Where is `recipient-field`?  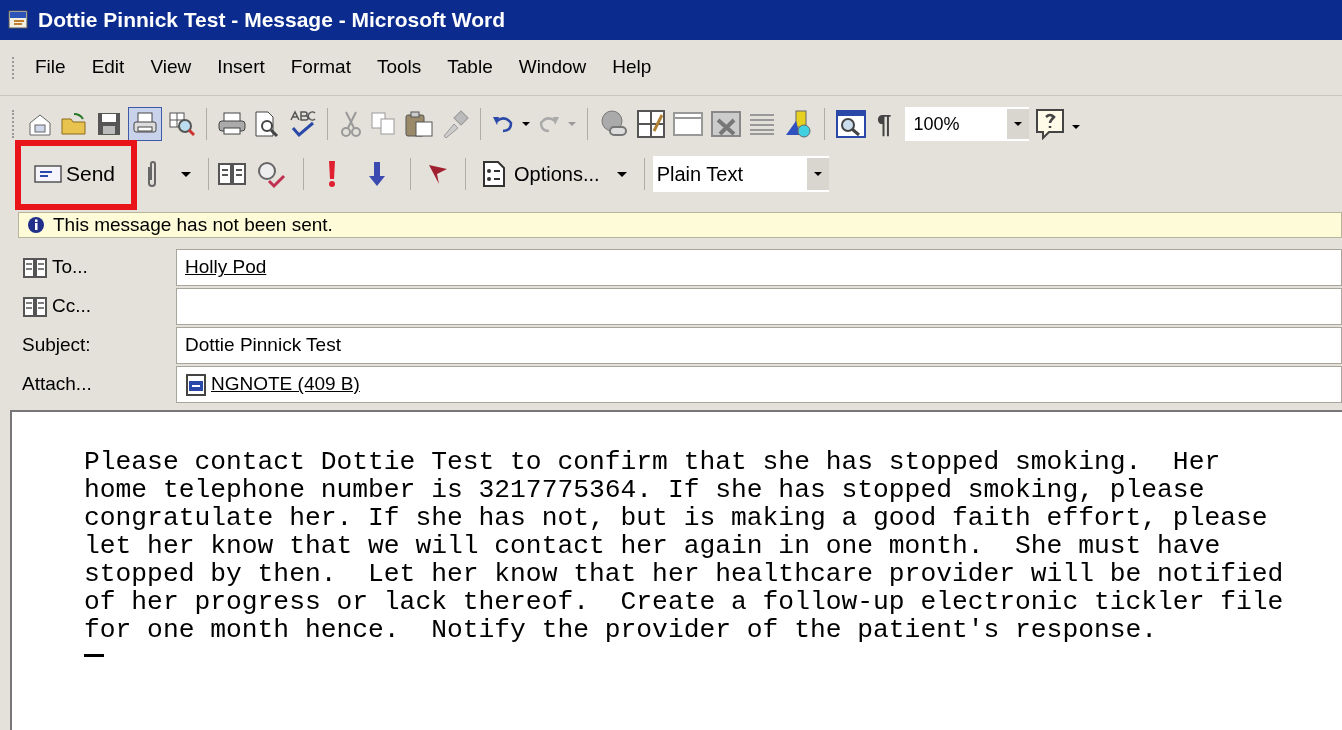
recipient-field is located at coordinates (759, 306).